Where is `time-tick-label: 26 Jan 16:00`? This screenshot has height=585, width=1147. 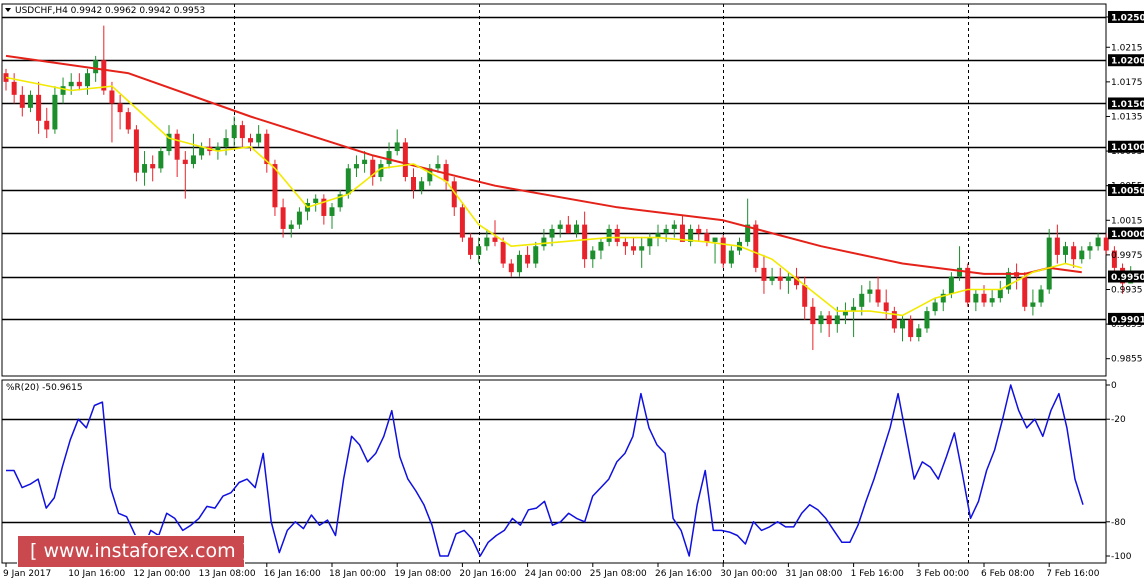
time-tick-label: 26 Jan 16:00 is located at coordinates (683, 574).